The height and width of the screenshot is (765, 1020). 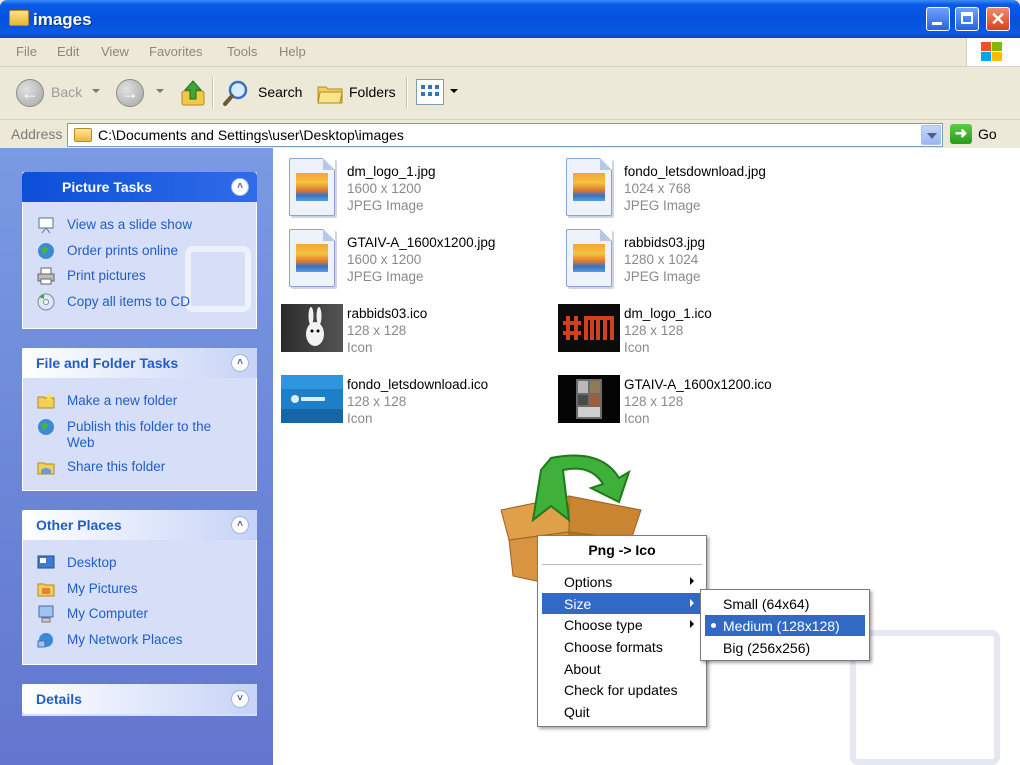 I want to click on address-dropdown-button, so click(x=931, y=135).